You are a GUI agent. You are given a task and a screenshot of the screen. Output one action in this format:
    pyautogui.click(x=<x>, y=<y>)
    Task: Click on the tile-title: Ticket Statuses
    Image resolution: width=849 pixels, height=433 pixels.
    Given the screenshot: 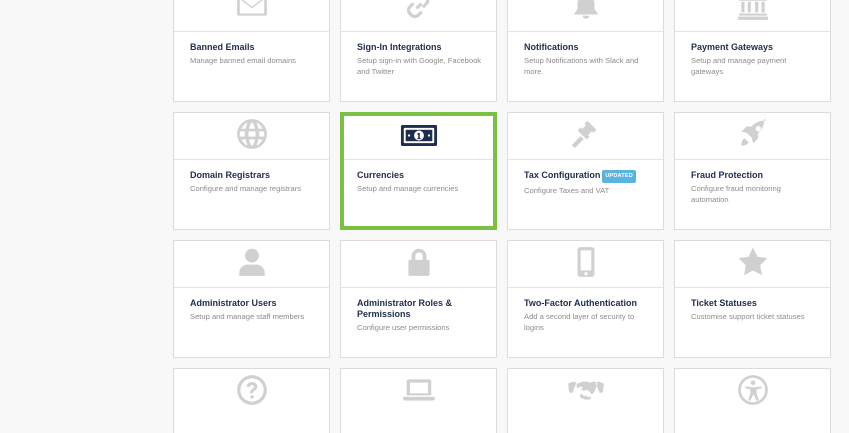 What is the action you would take?
    pyautogui.click(x=753, y=303)
    